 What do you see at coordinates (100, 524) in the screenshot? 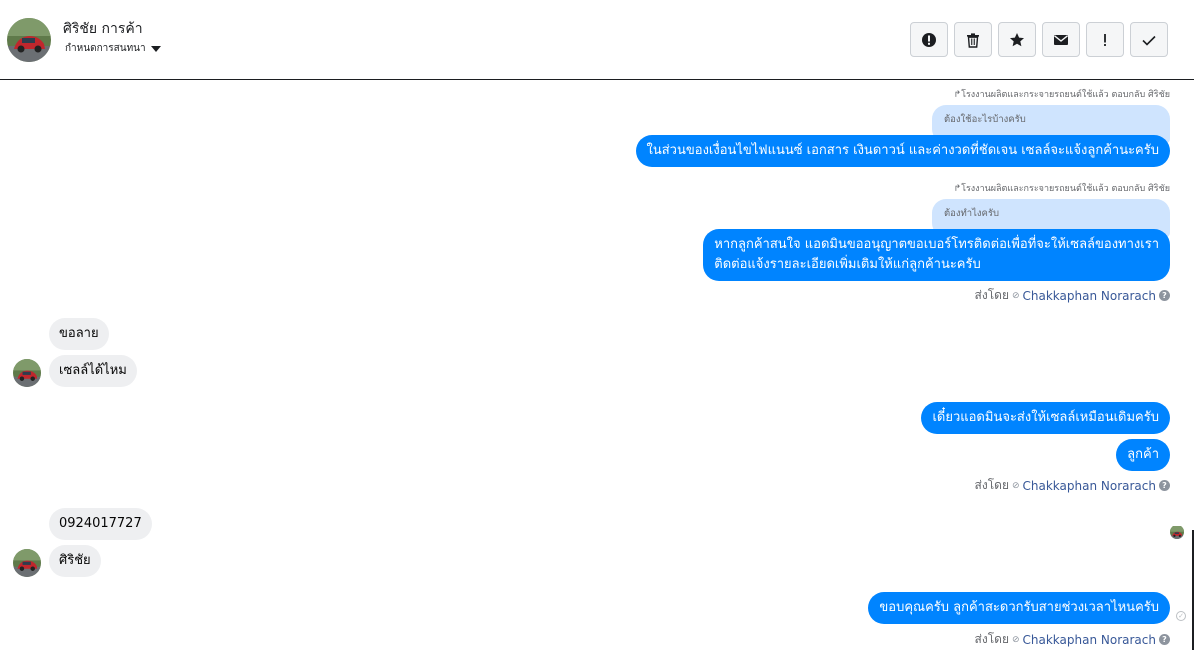
I see `incoming-message: 0924017727` at bounding box center [100, 524].